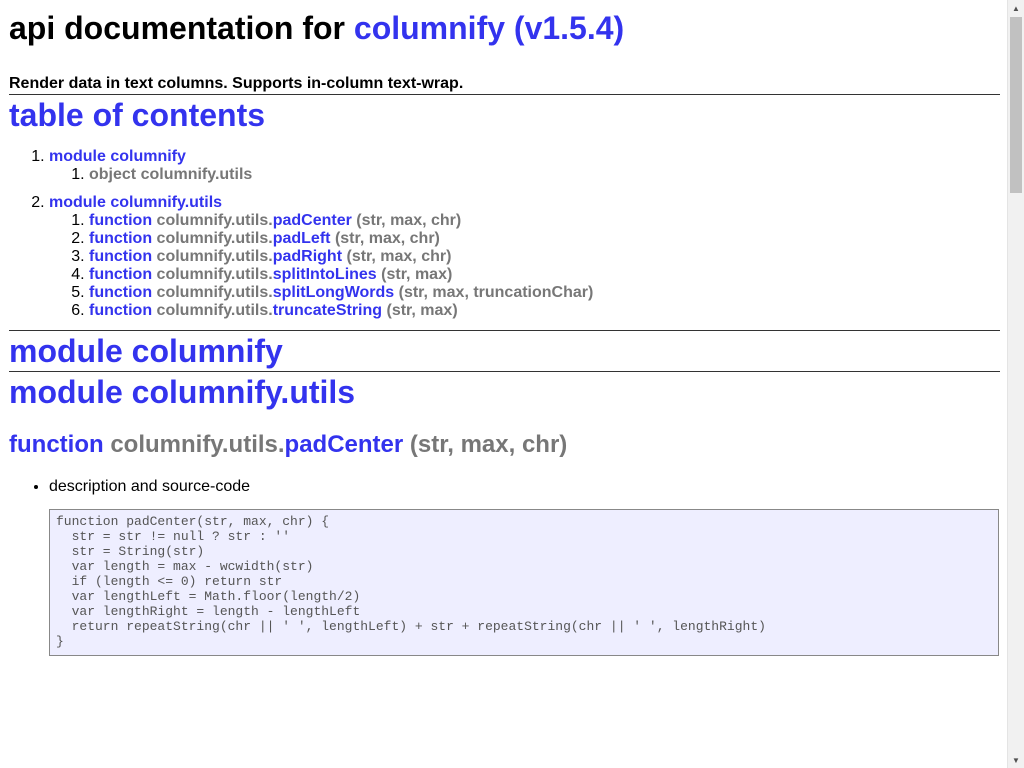 Image resolution: width=1024 pixels, height=768 pixels. I want to click on toc-item-function-link: padRight, so click(307, 256).